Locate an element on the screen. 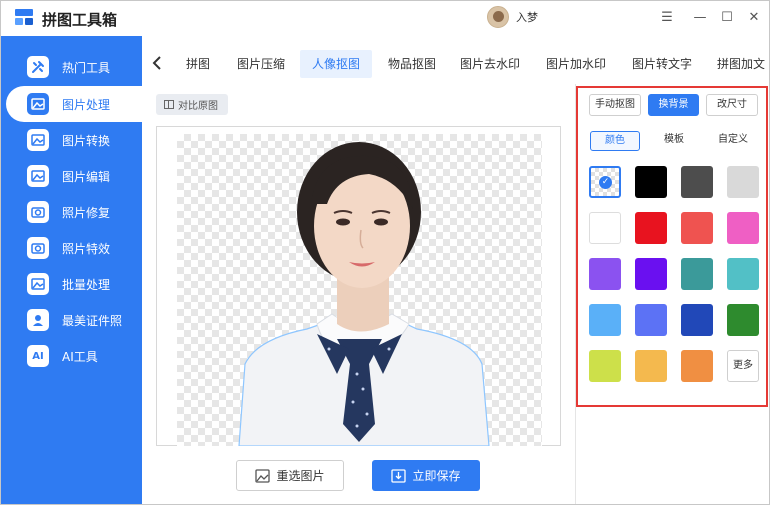  tools-icon is located at coordinates (38, 67).